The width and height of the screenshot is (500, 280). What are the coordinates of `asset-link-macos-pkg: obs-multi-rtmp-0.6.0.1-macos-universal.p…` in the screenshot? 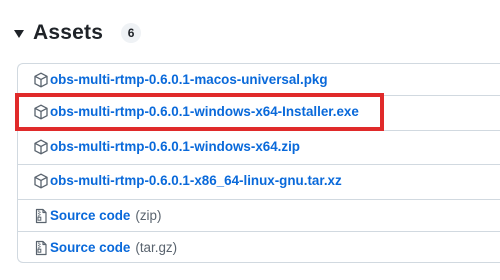 It's located at (189, 79).